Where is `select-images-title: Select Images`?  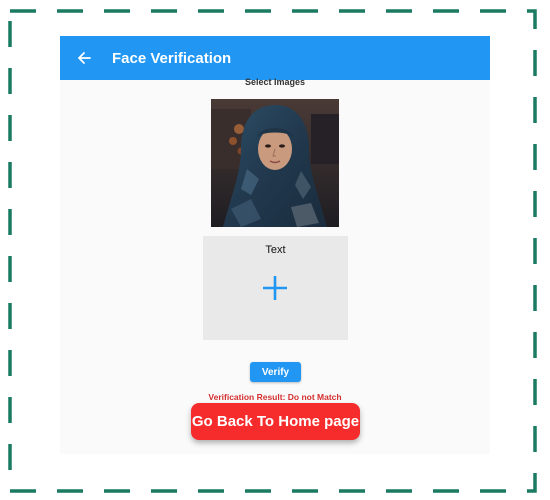
select-images-title: Select Images is located at coordinates (275, 82).